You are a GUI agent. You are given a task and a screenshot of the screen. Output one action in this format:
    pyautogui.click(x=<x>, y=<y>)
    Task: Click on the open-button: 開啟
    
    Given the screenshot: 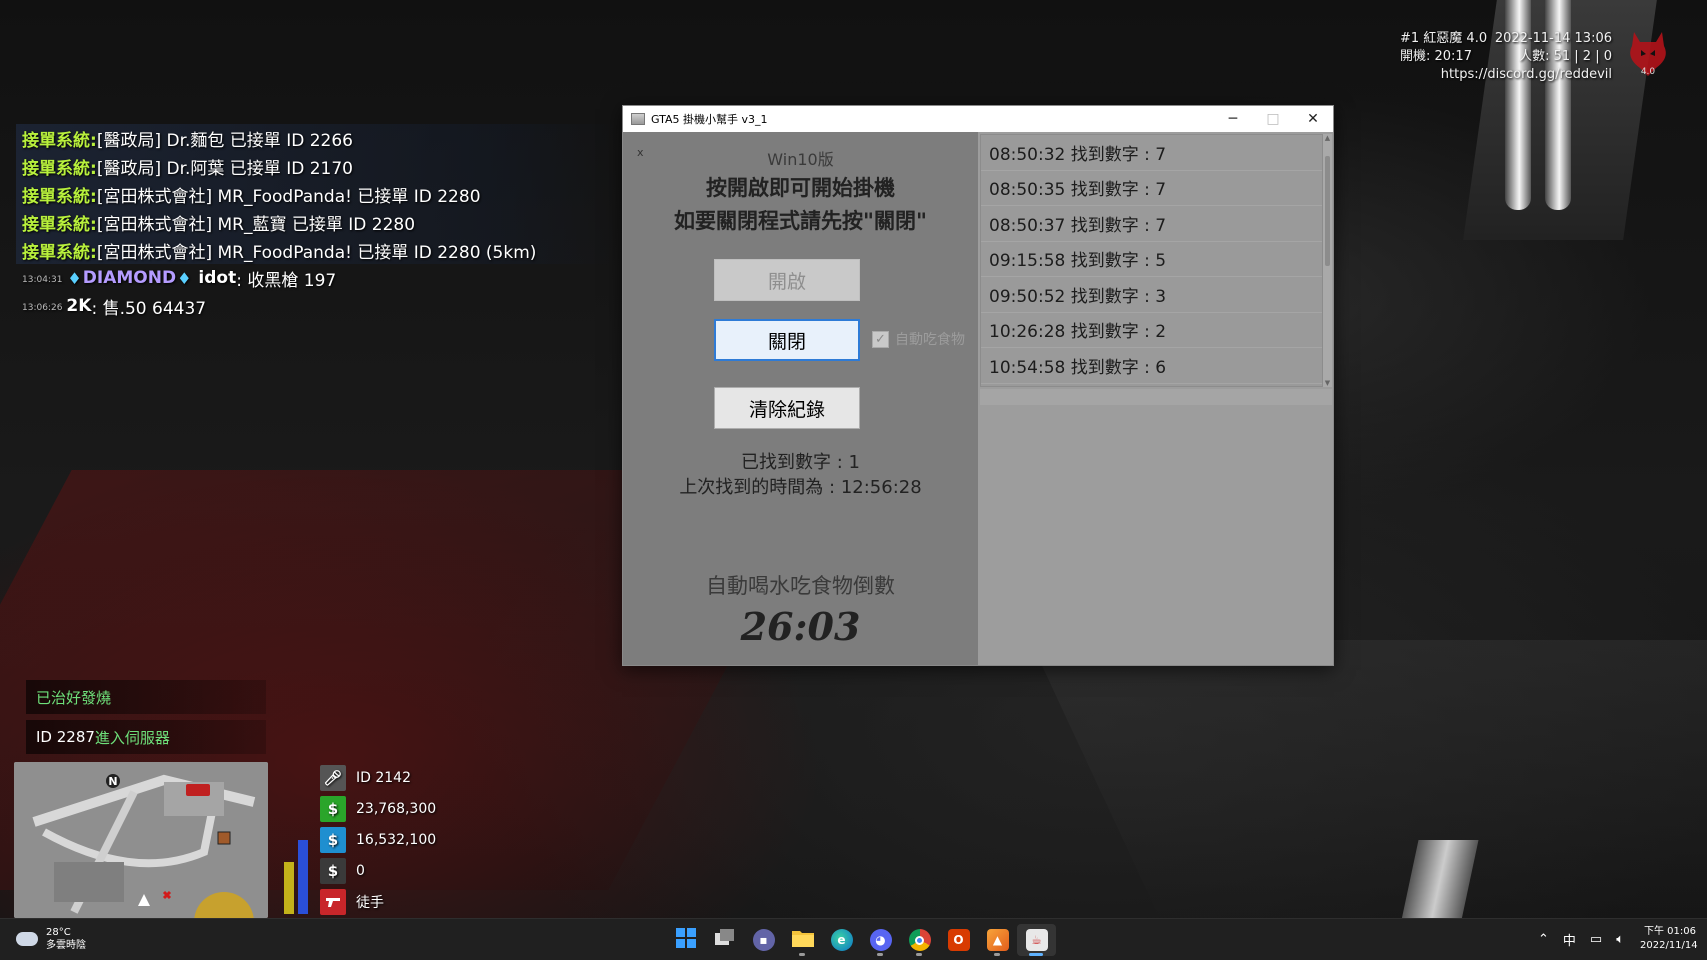 What is the action you would take?
    pyautogui.click(x=787, y=280)
    